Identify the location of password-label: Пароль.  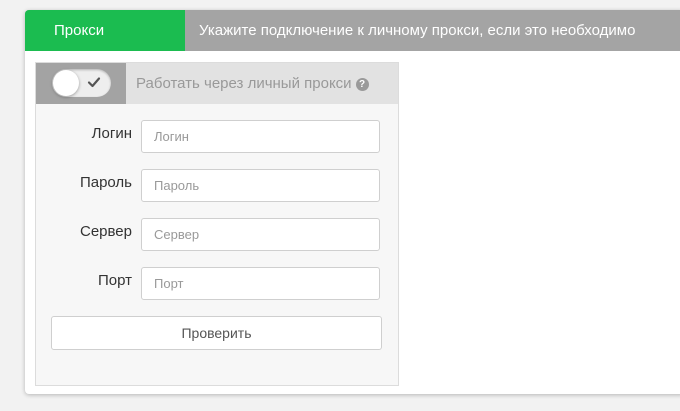
(105, 182).